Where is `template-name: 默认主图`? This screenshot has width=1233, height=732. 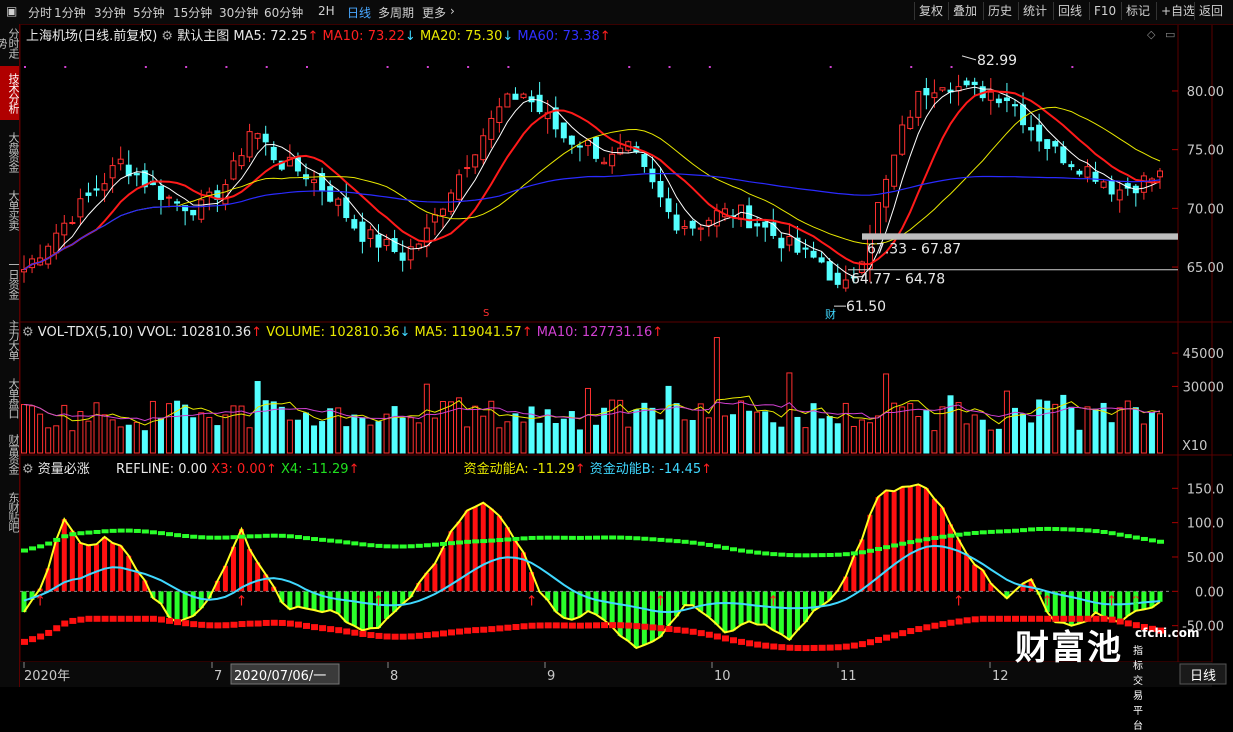 template-name: 默认主图 is located at coordinates (203, 36).